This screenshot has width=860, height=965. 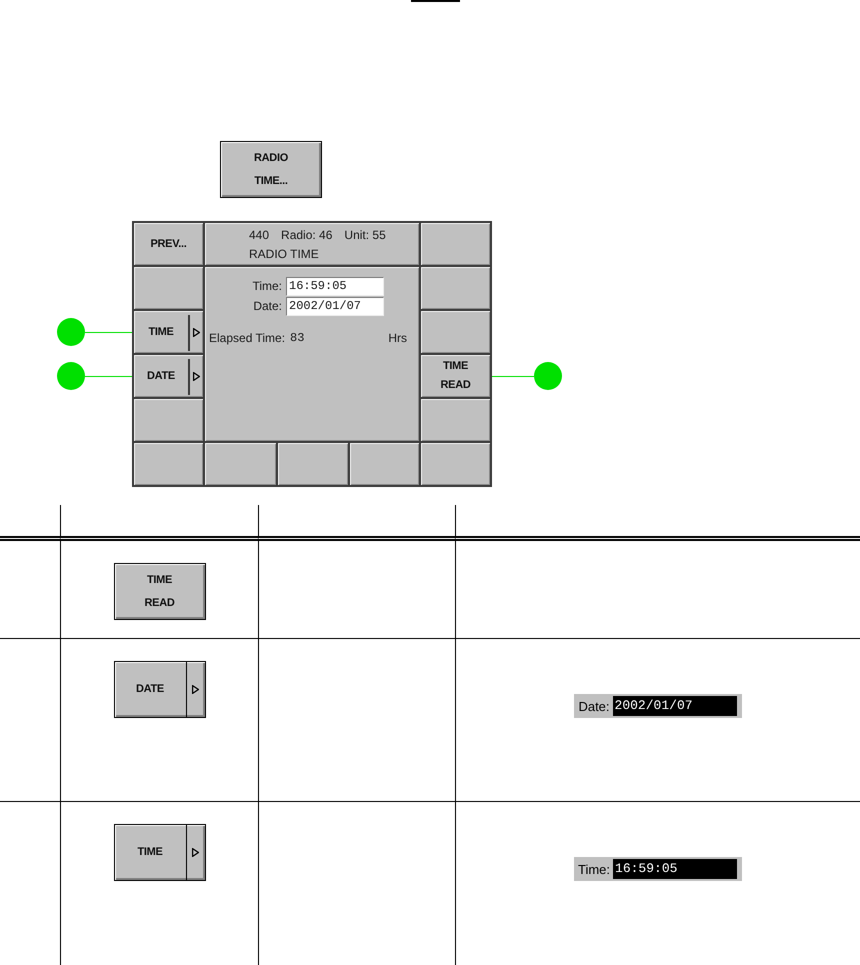 I want to click on status-text: Unit: 55, so click(x=365, y=235).